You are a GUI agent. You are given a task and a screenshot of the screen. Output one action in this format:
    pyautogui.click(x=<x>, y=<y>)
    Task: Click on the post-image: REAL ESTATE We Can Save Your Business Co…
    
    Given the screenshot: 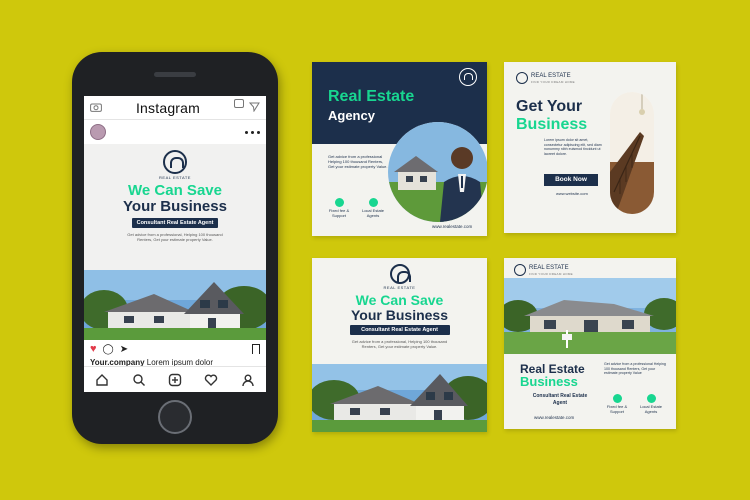 What is the action you would take?
    pyautogui.click(x=175, y=242)
    